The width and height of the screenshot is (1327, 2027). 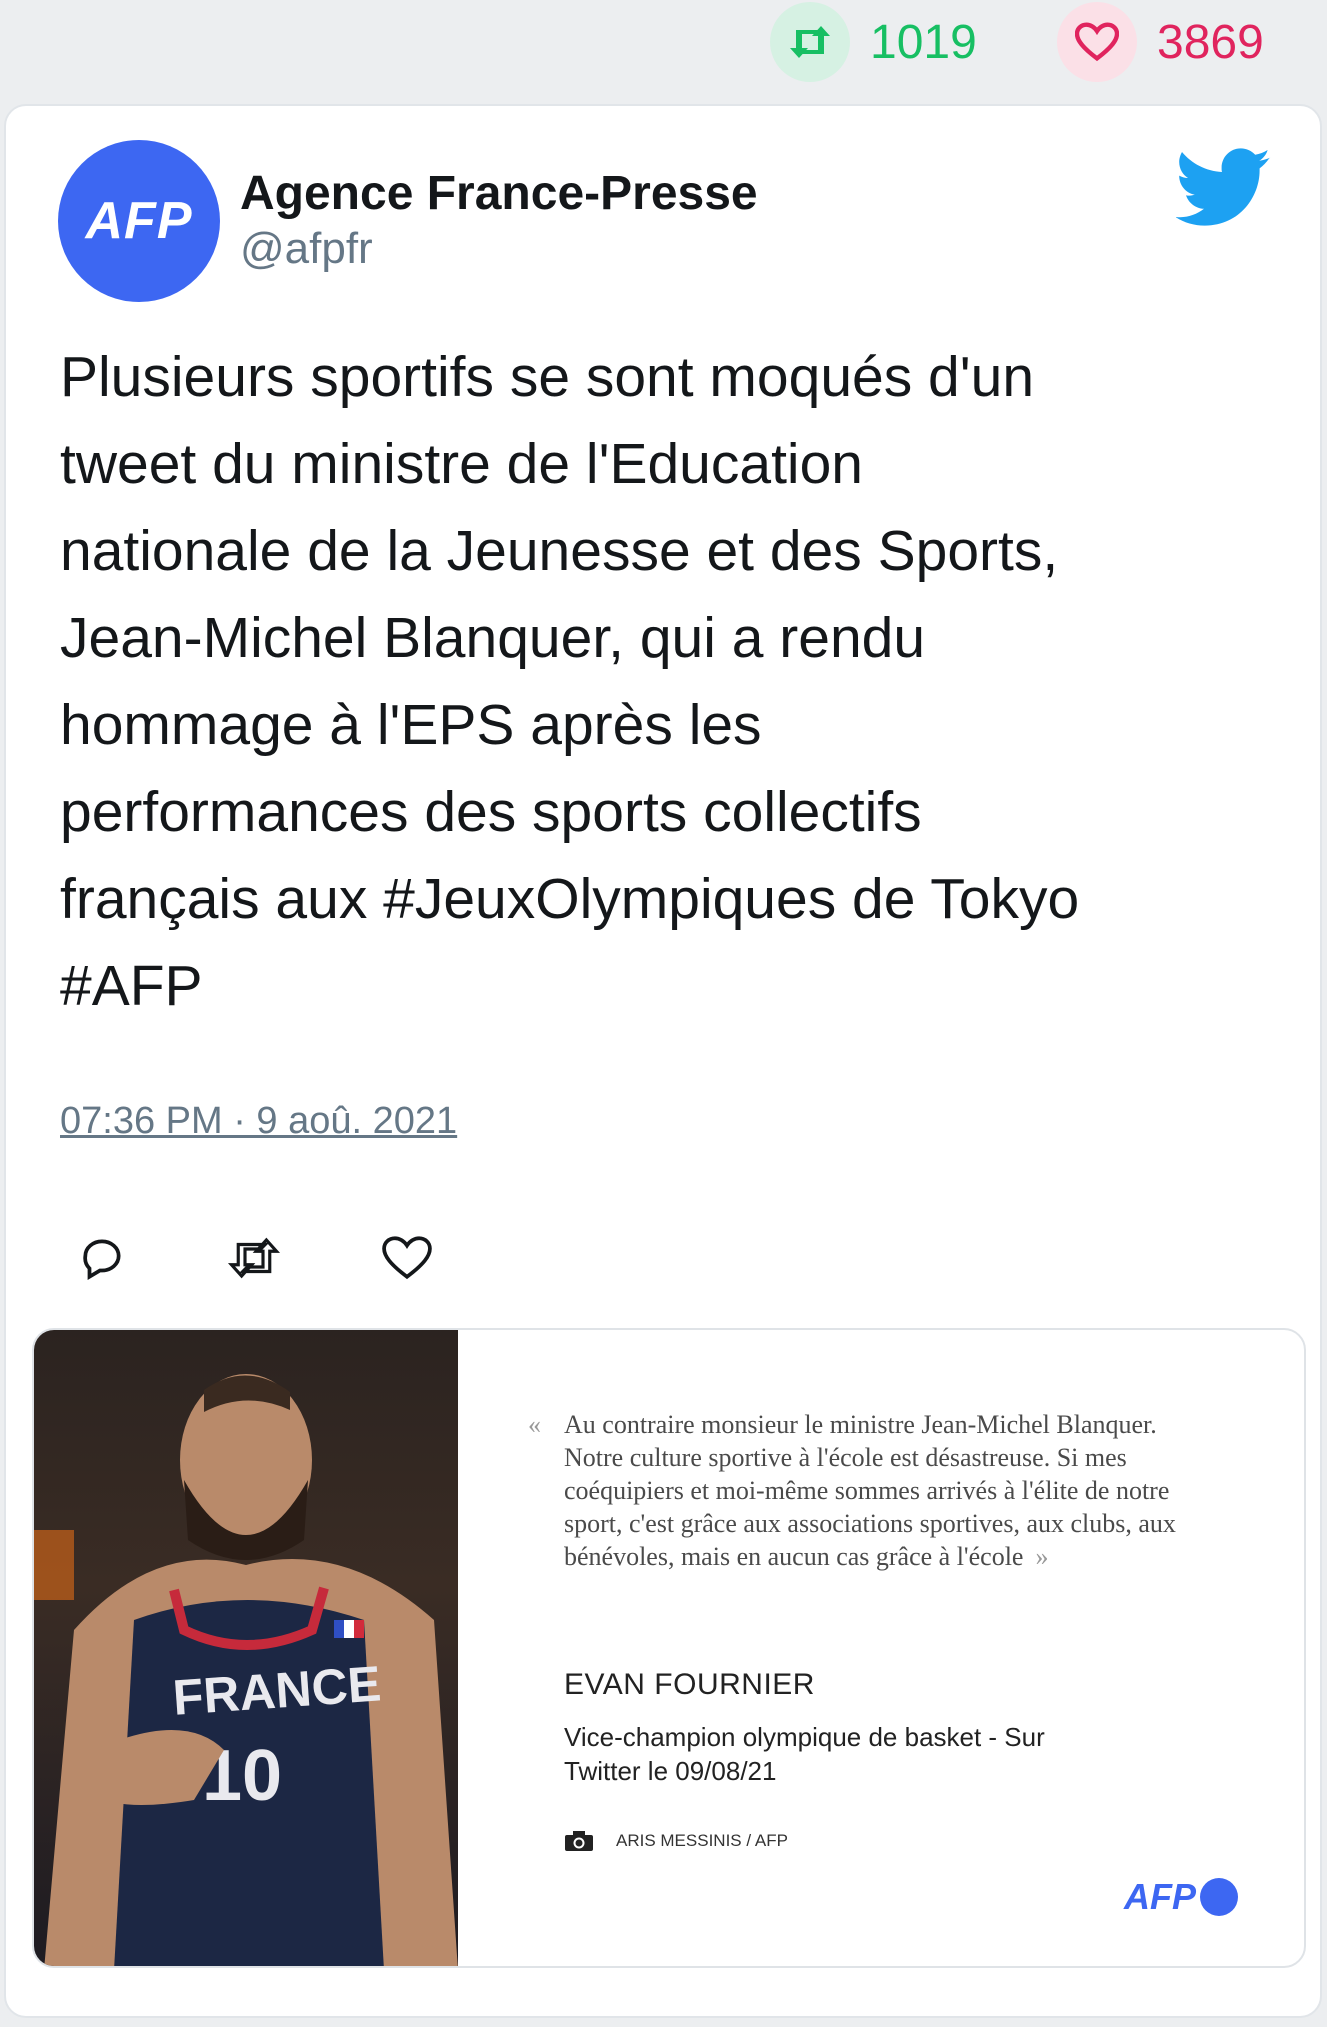 What do you see at coordinates (534, 1424) in the screenshot?
I see `quote-open-mark: «` at bounding box center [534, 1424].